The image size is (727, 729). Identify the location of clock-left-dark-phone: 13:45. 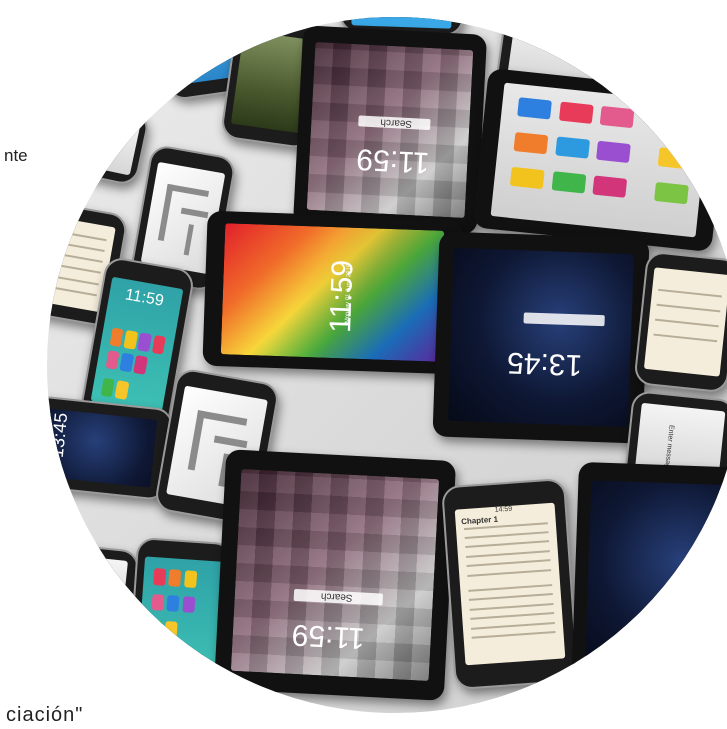
(58, 435).